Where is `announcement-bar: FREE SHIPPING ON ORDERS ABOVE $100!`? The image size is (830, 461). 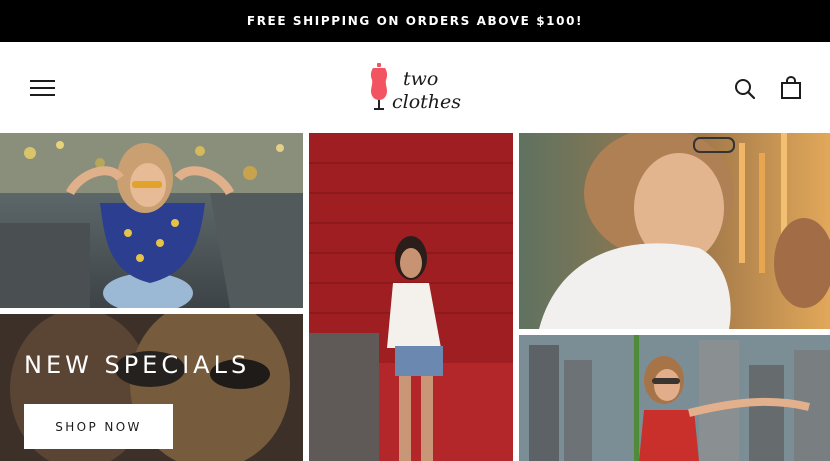 announcement-bar: FREE SHIPPING ON ORDERS ABOVE $100! is located at coordinates (415, 21).